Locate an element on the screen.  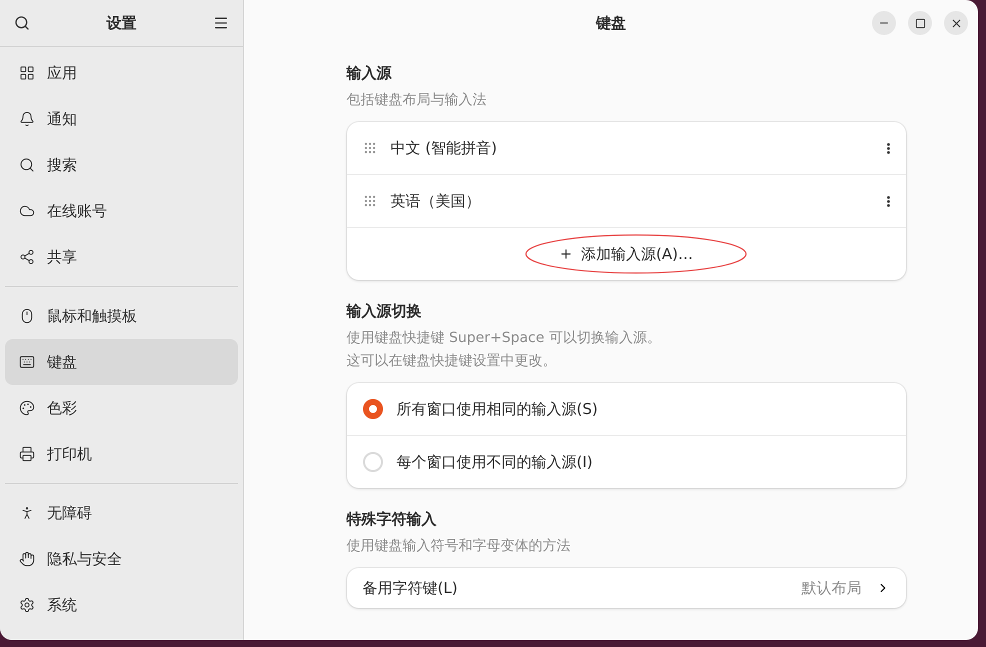
section-title: 特殊字符输入 is located at coordinates (392, 519).